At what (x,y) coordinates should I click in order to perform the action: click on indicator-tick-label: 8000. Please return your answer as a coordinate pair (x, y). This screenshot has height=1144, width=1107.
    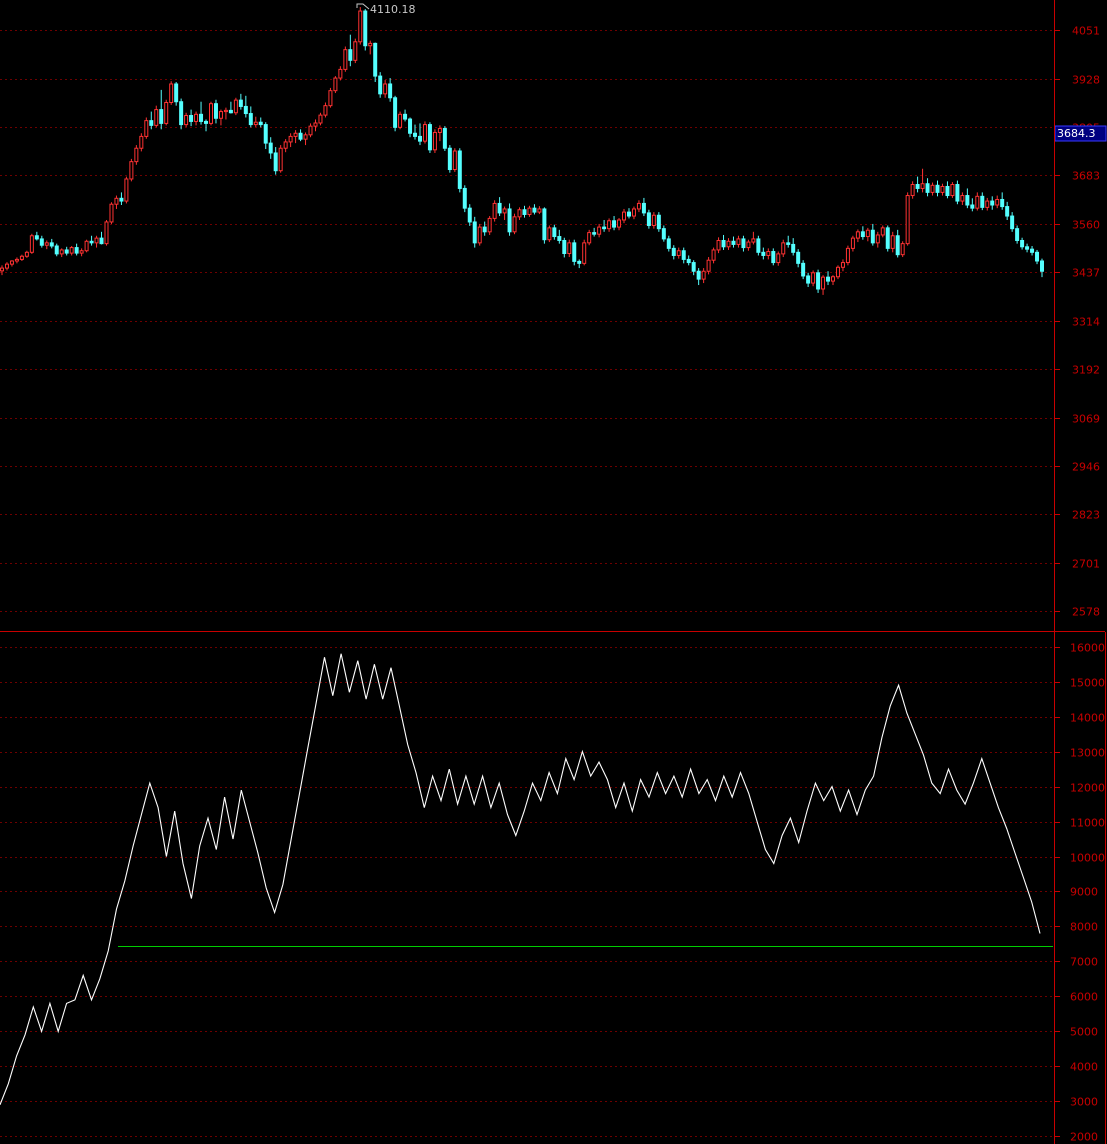
    Looking at the image, I should click on (1084, 927).